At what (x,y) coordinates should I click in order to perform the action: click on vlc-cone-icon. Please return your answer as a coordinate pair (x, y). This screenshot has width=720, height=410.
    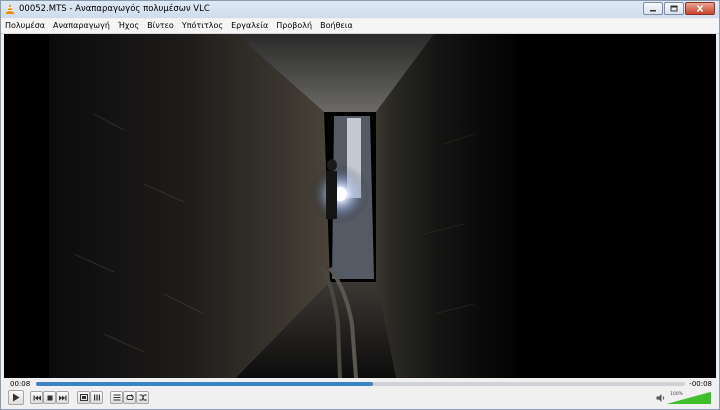
    Looking at the image, I should click on (10, 9).